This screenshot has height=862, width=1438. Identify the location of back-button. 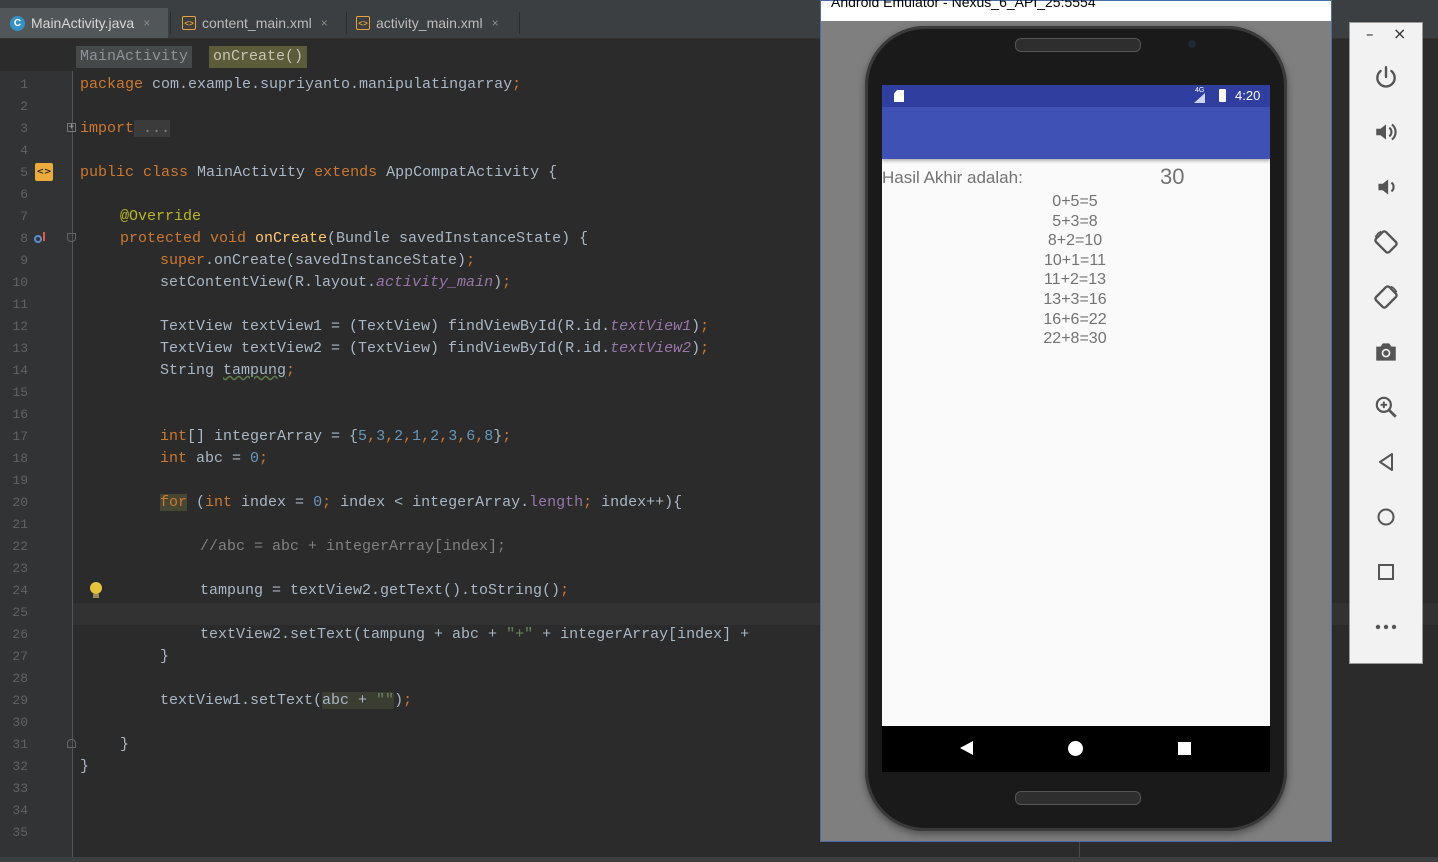
(1386, 462).